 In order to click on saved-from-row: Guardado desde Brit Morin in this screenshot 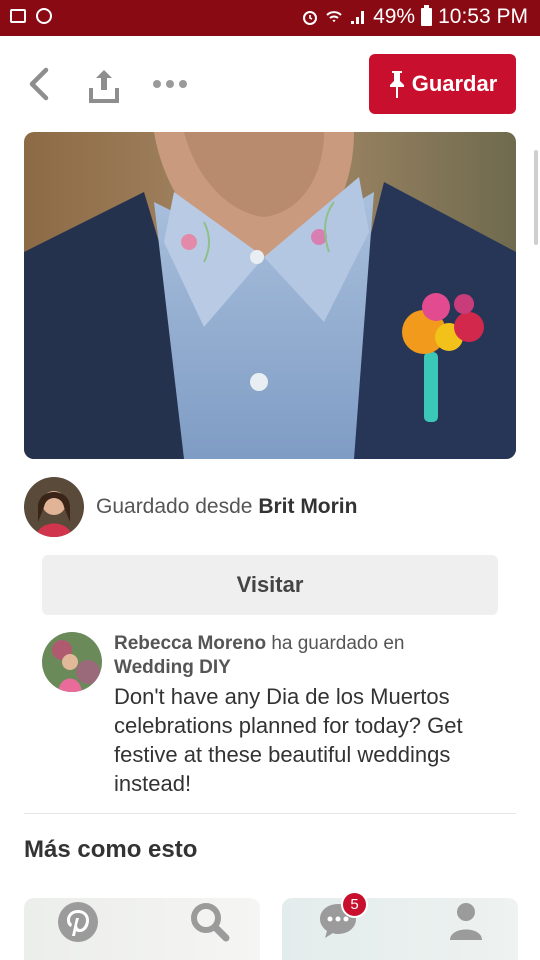, I will do `click(270, 507)`.